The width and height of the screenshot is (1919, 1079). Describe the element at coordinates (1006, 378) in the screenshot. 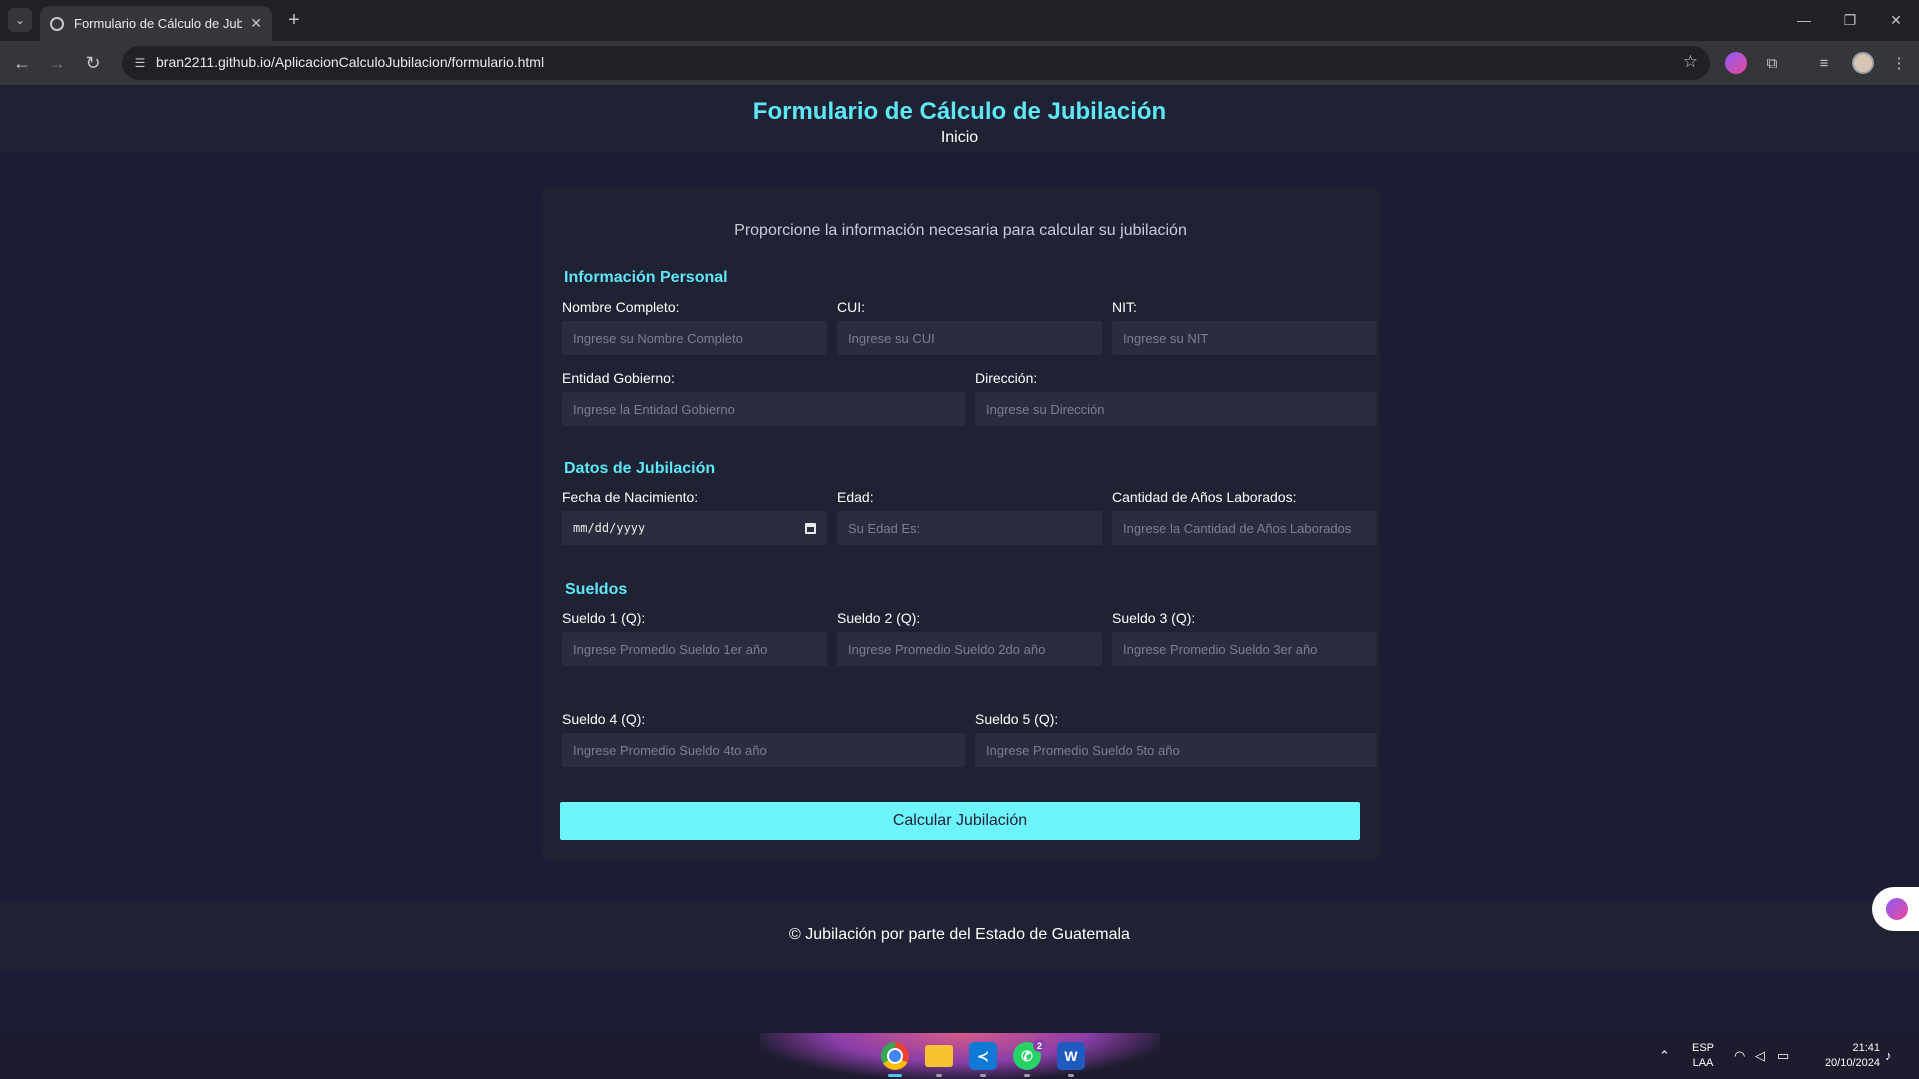

I see `direccion-label: Dirección:` at that location.